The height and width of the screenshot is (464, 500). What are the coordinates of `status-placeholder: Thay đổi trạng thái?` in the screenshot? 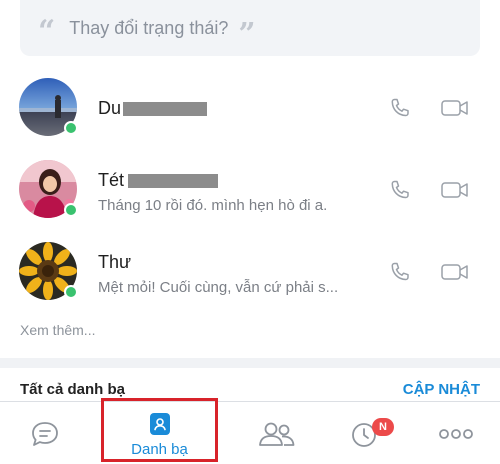 It's located at (149, 27).